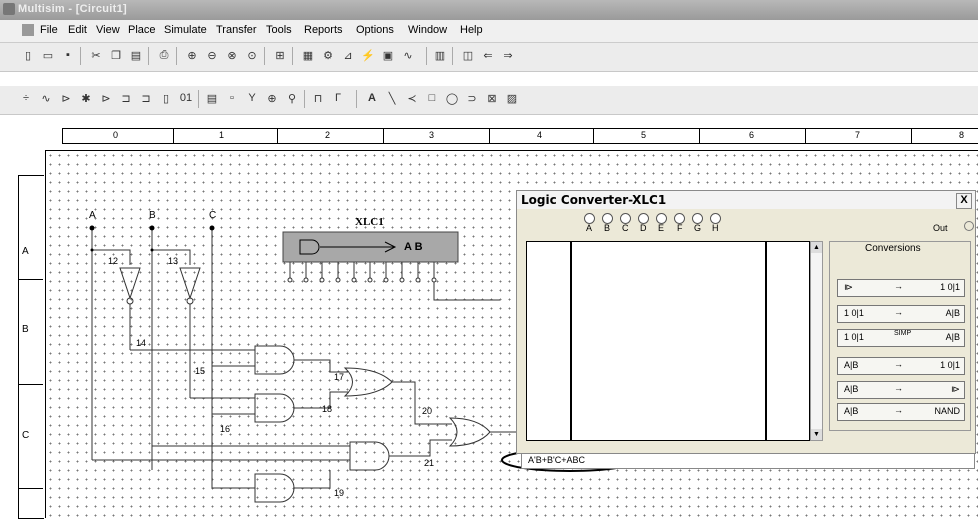 Image resolution: width=978 pixels, height=519 pixels. What do you see at coordinates (964, 201) in the screenshot?
I see `close-button: X` at bounding box center [964, 201].